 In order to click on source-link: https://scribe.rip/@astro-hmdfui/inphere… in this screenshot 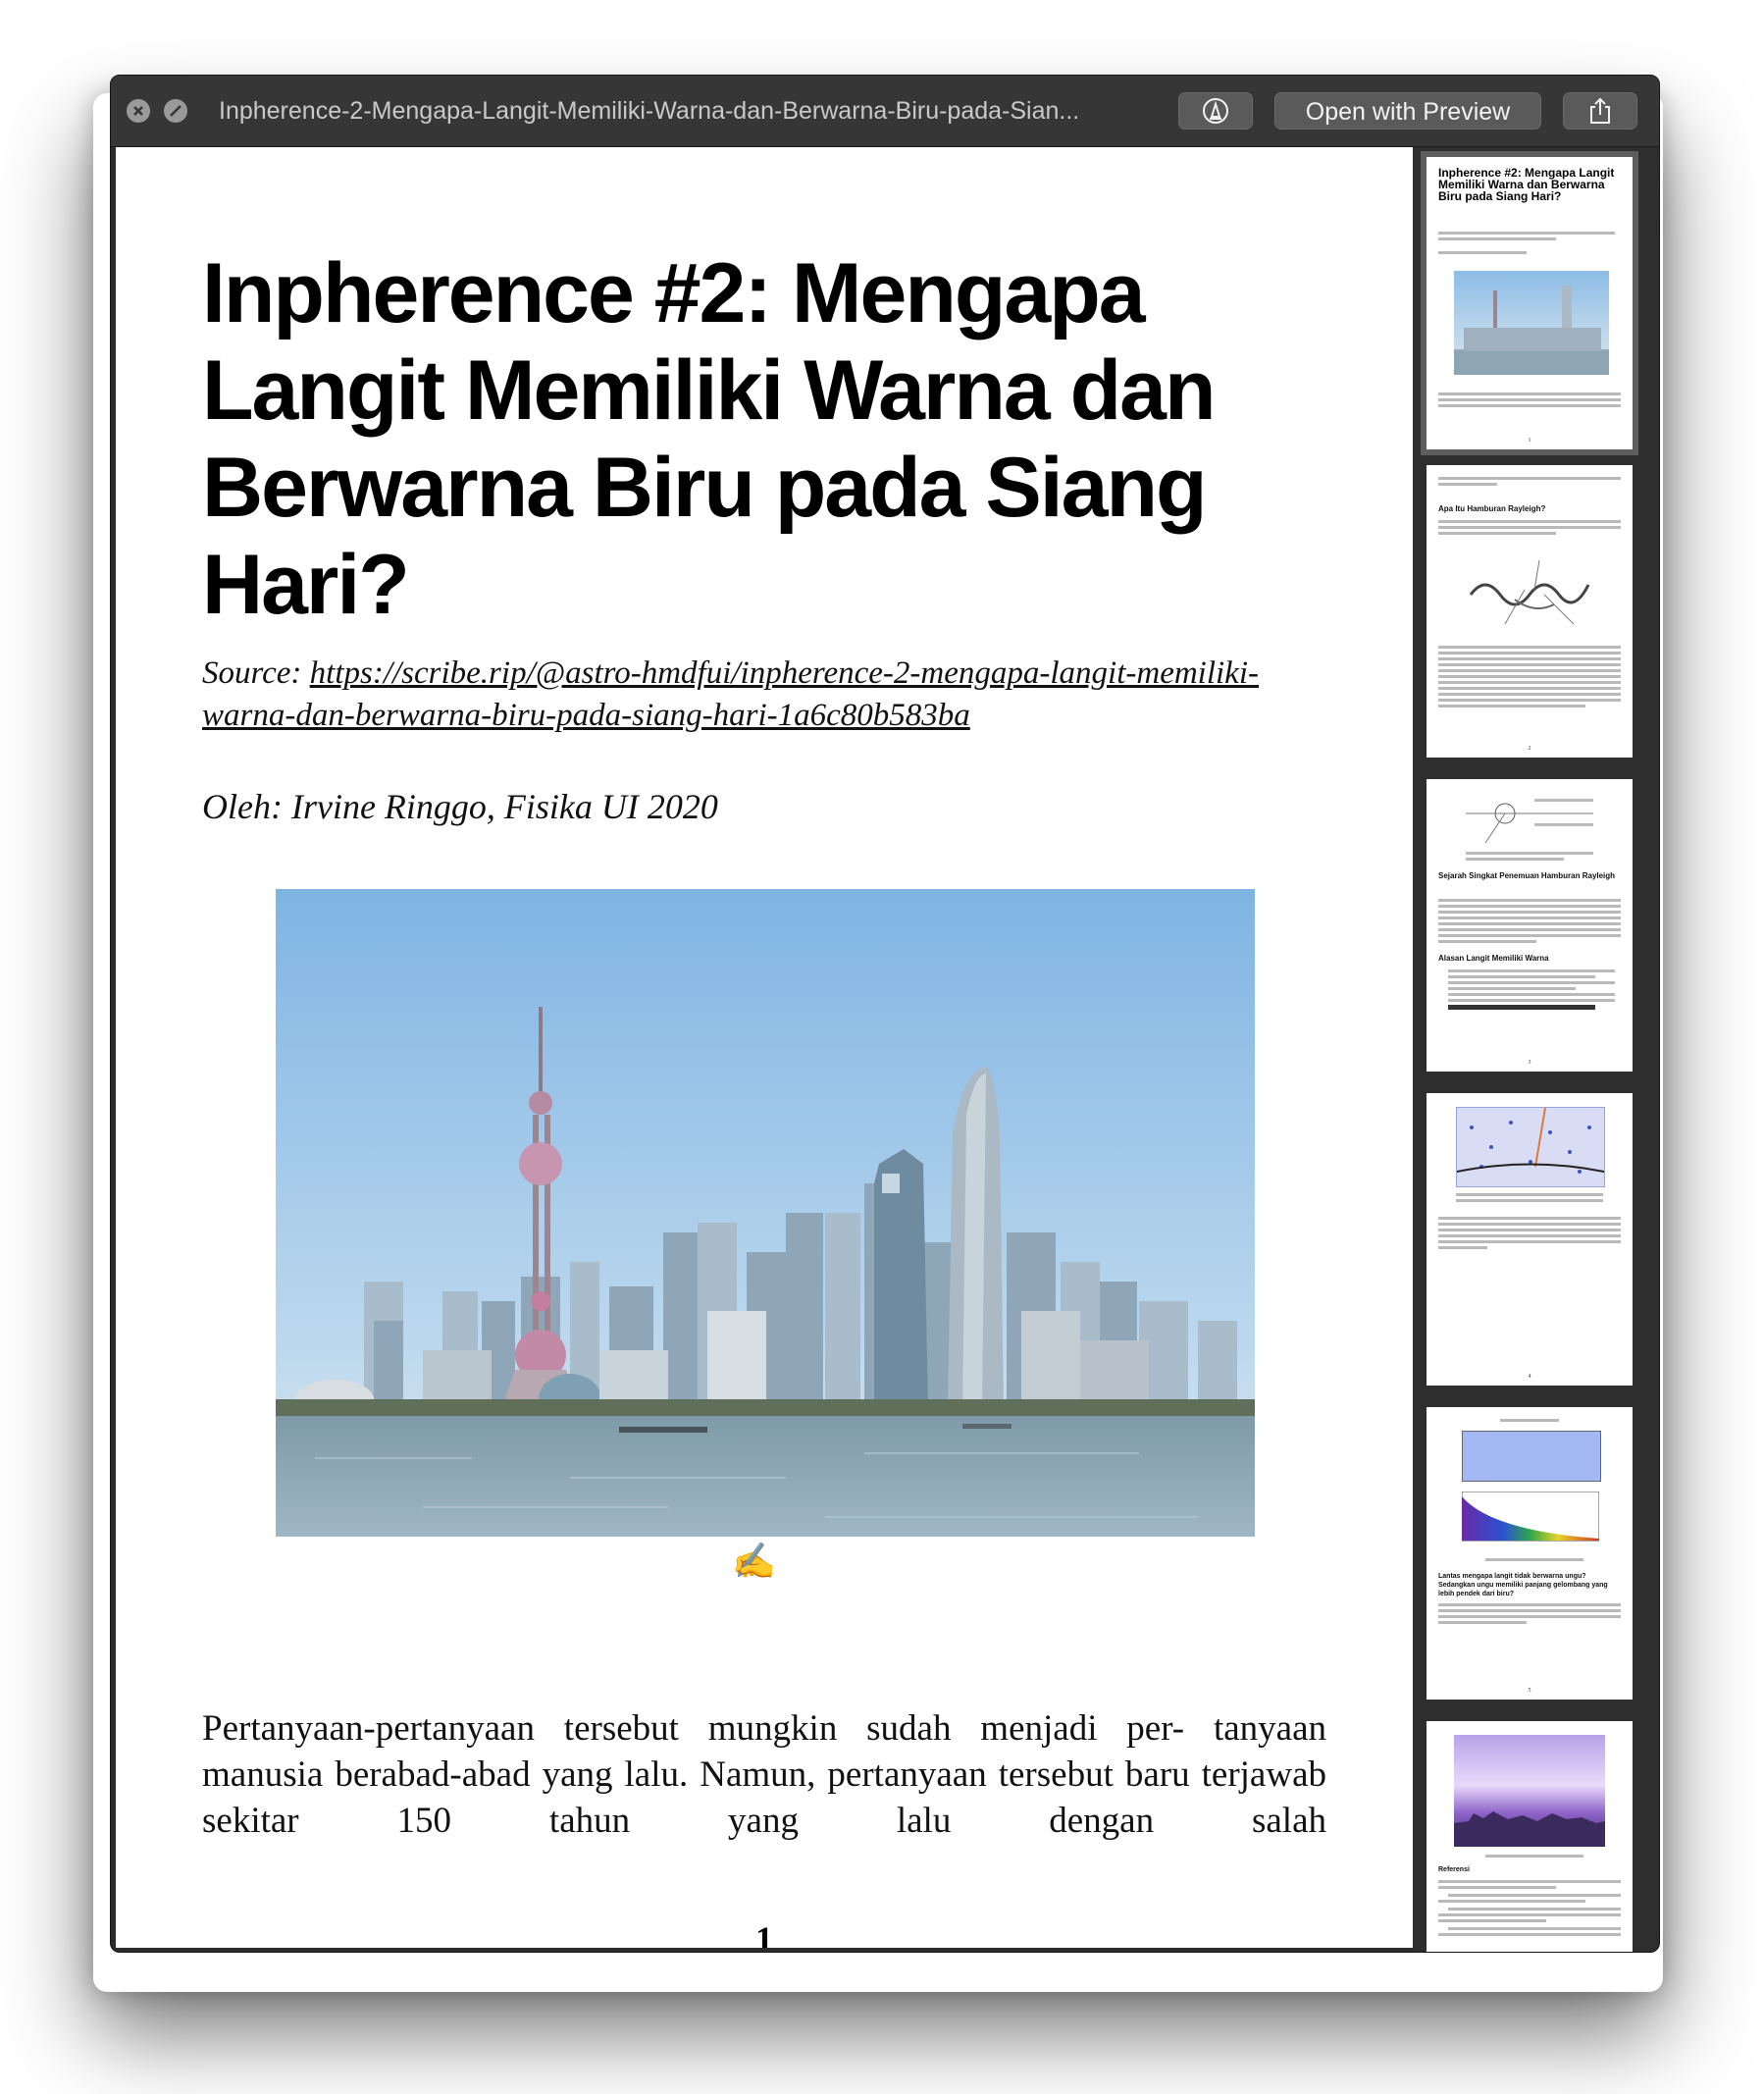, I will do `click(730, 694)`.